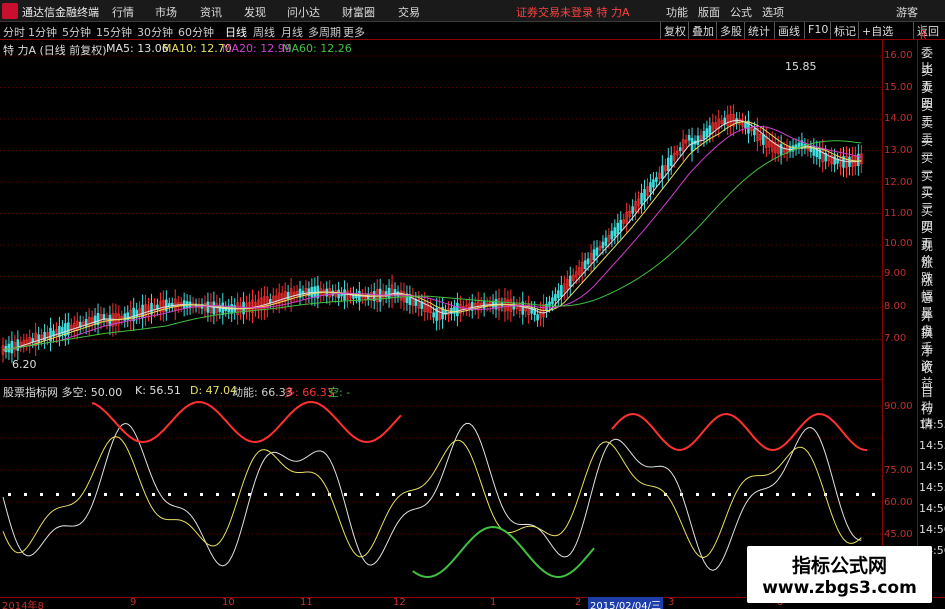 This screenshot has height=609, width=945. Describe the element at coordinates (674, 30) in the screenshot. I see `tool-fuquan: 复权` at that location.